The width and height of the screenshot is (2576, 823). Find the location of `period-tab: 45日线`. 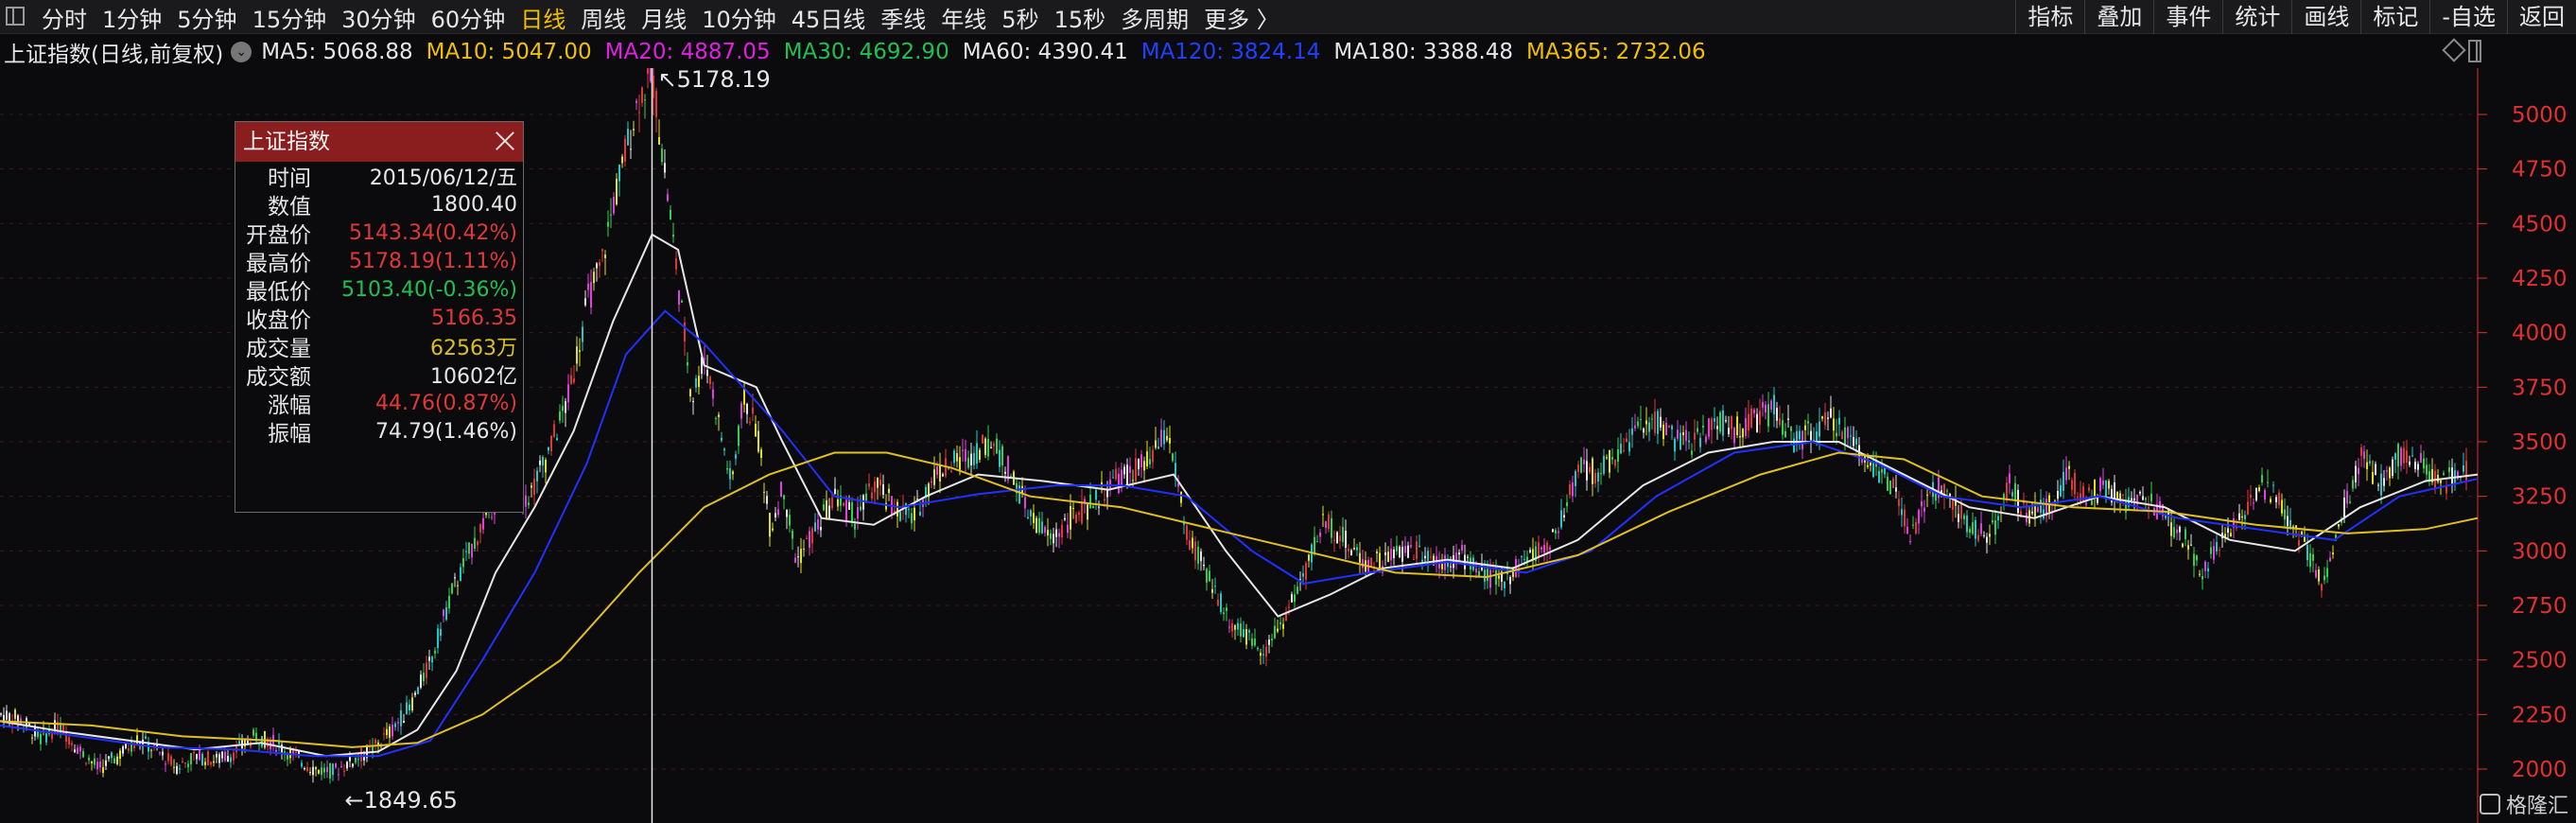

period-tab: 45日线 is located at coordinates (829, 17).